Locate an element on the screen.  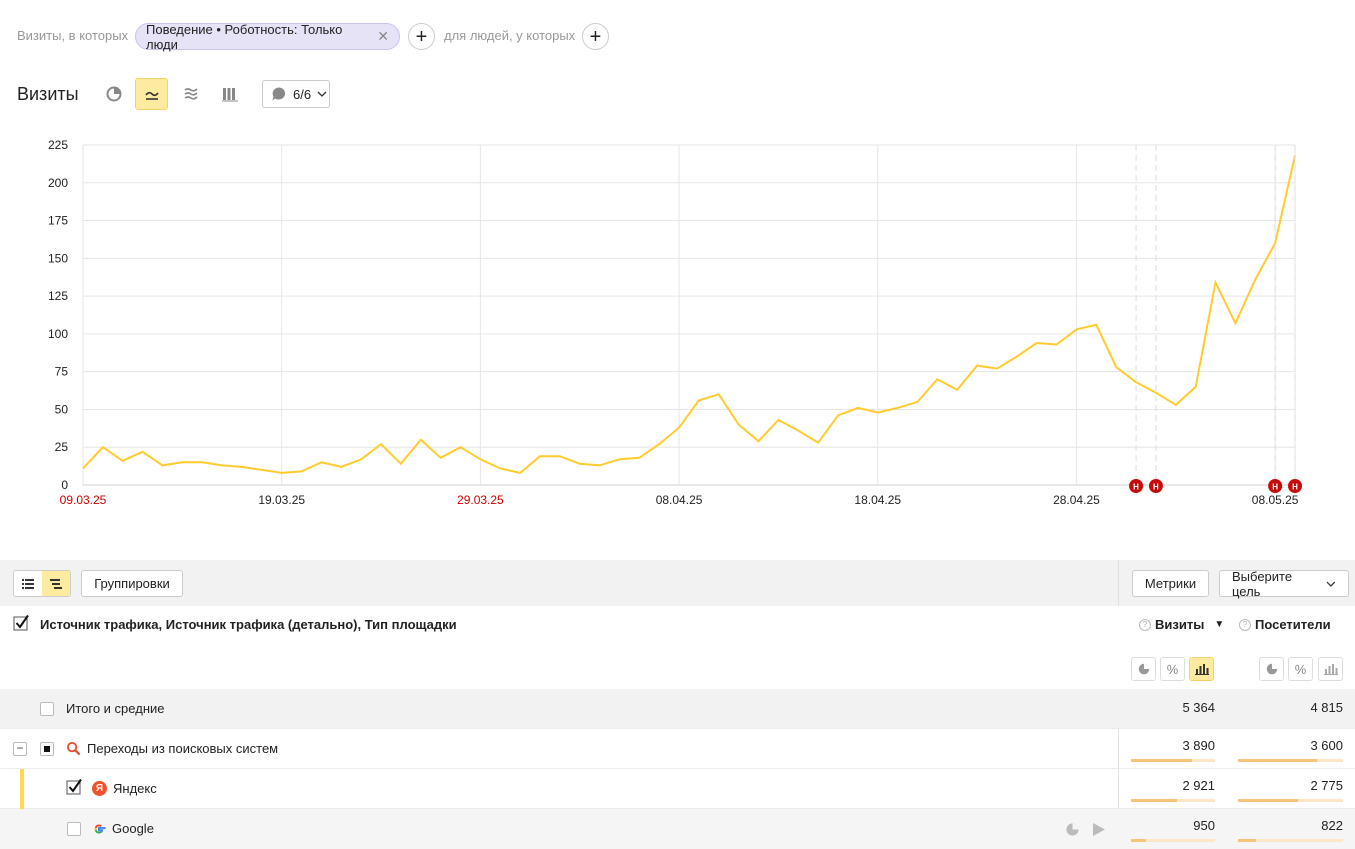
select-all-checkbox is located at coordinates (22, 623).